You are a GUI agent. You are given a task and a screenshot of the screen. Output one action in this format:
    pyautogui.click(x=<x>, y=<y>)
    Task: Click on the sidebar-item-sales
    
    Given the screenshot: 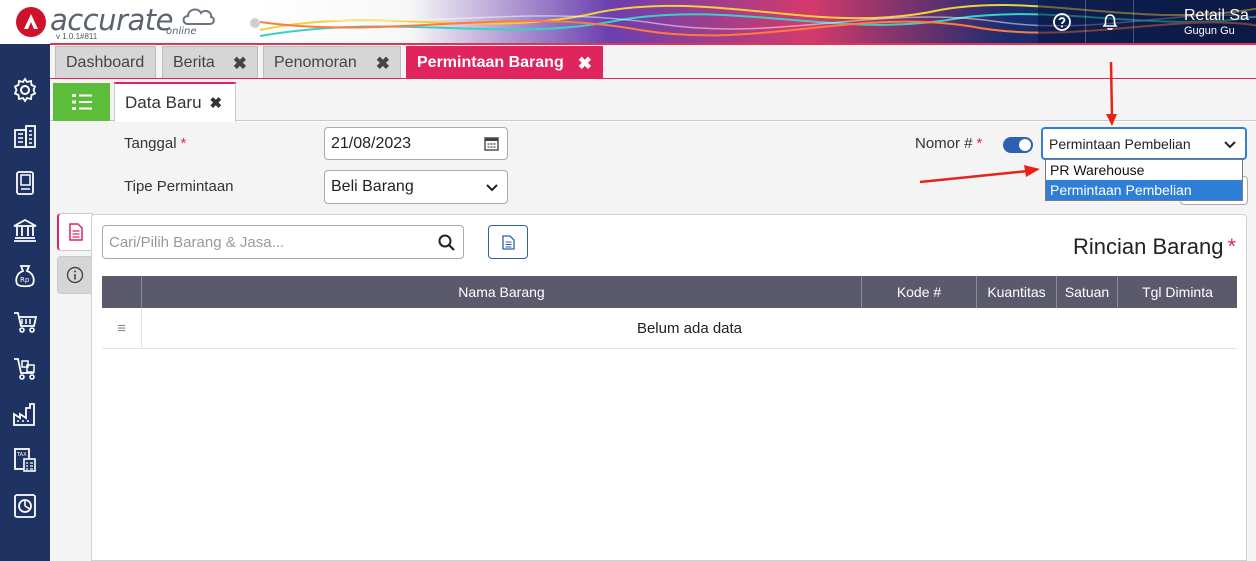 What is the action you would take?
    pyautogui.click(x=25, y=322)
    